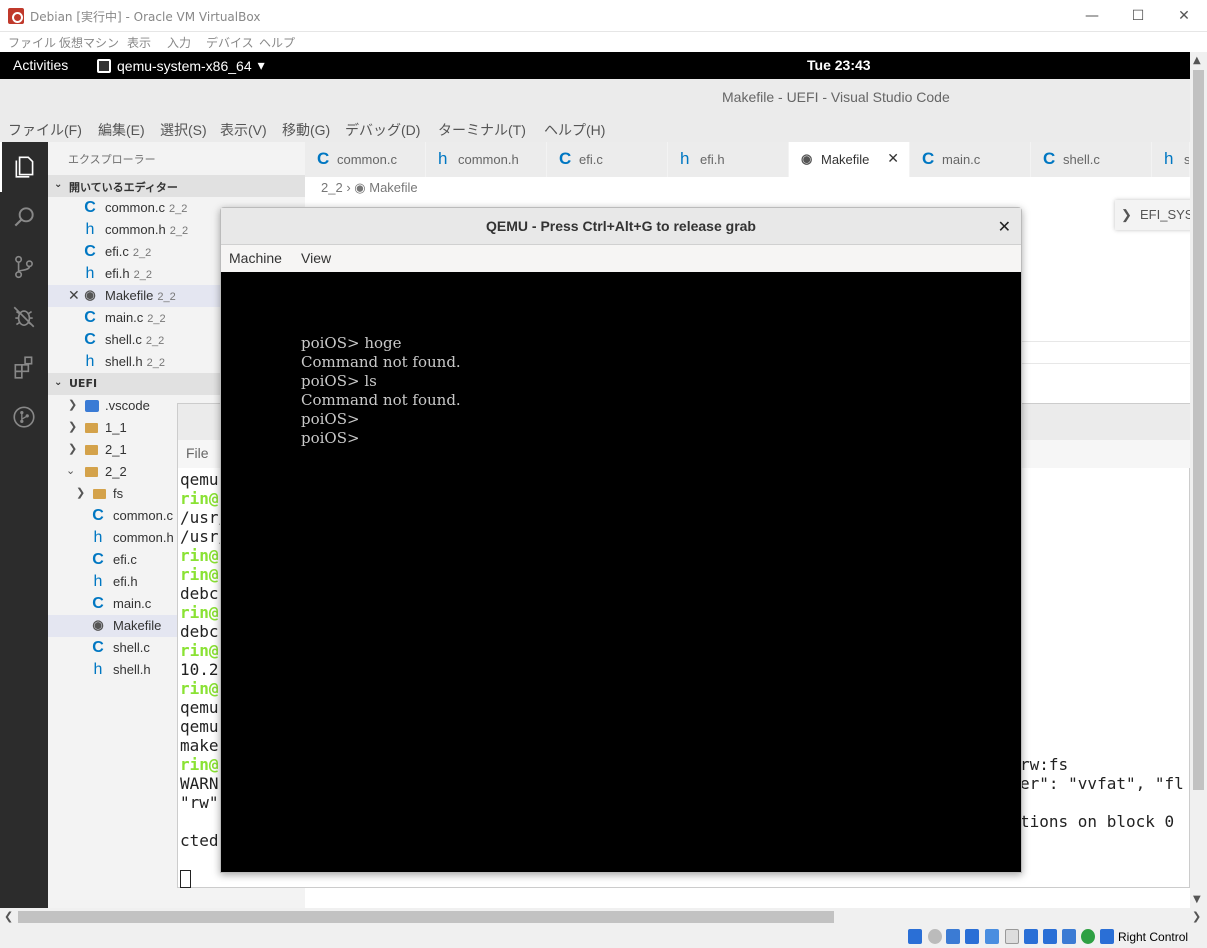 Image resolution: width=1207 pixels, height=948 pixels. What do you see at coordinates (893, 158) in the screenshot?
I see `close-tab-icon: ✕` at bounding box center [893, 158].